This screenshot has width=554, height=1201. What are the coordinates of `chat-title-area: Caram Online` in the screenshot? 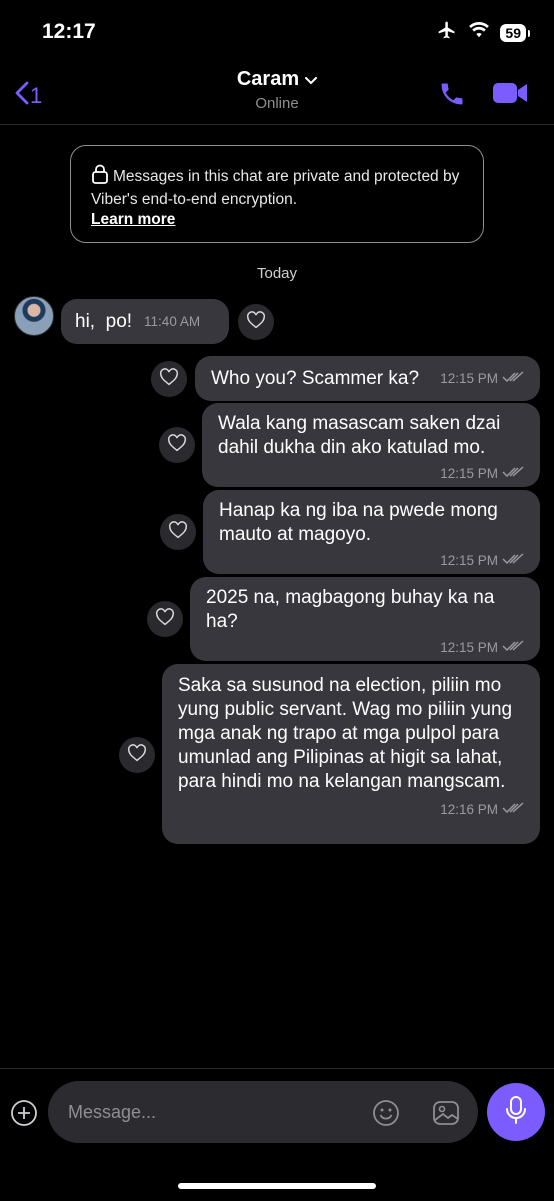 It's located at (277, 90).